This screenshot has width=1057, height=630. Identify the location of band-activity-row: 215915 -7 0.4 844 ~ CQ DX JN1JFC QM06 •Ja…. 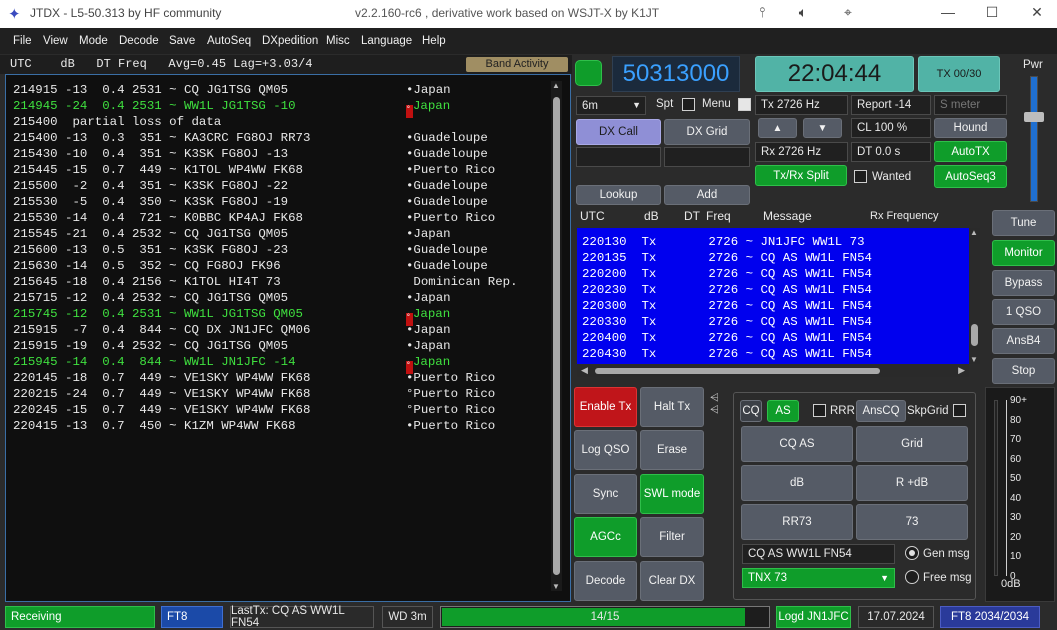
(232, 331).